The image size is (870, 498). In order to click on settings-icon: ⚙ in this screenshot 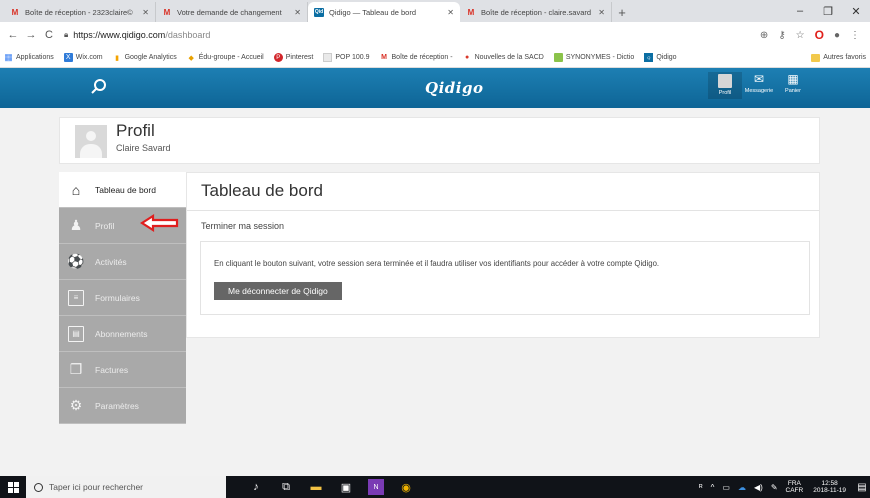, I will do `click(76, 405)`.